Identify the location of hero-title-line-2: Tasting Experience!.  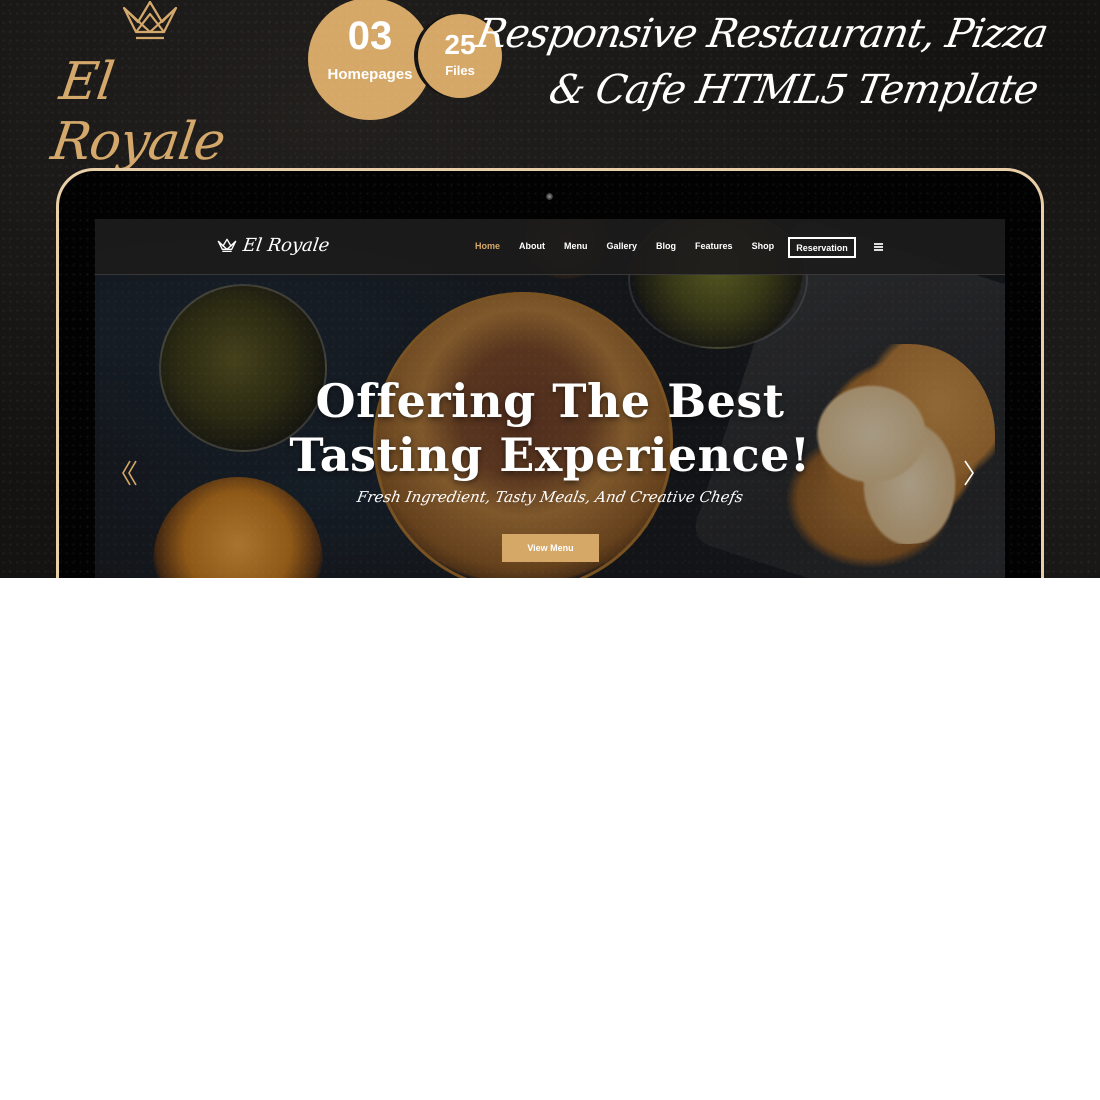
(550, 455).